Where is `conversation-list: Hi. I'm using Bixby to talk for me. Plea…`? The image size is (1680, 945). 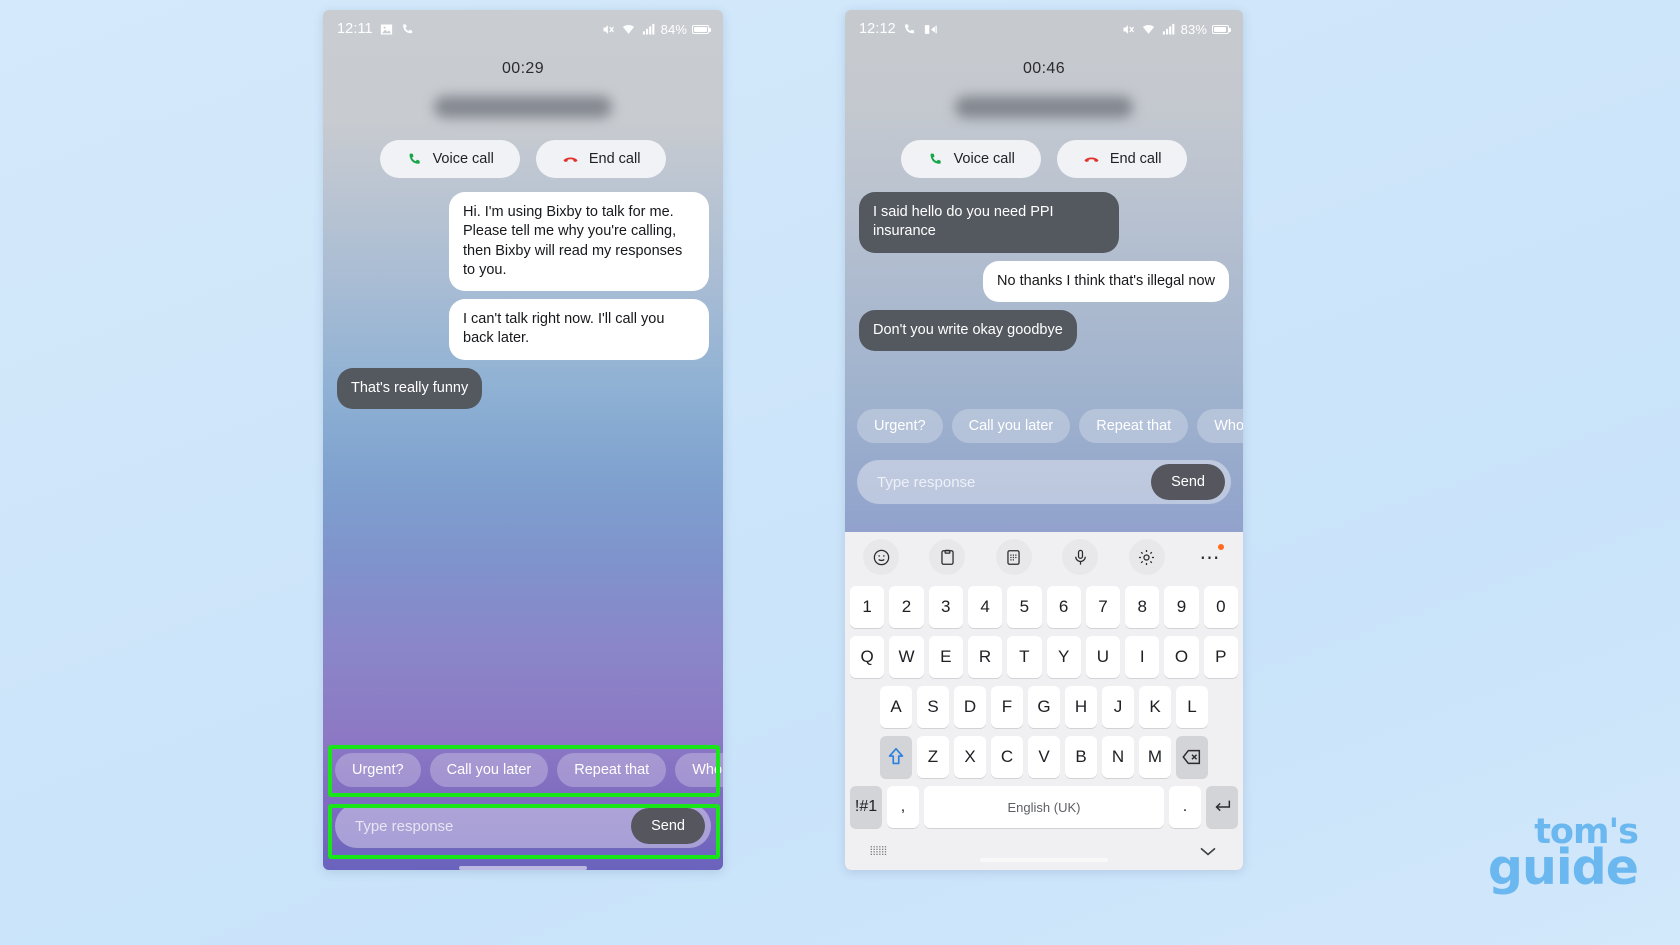
conversation-list: Hi. I'm using Bixby to talk for me. Plea… is located at coordinates (523, 293).